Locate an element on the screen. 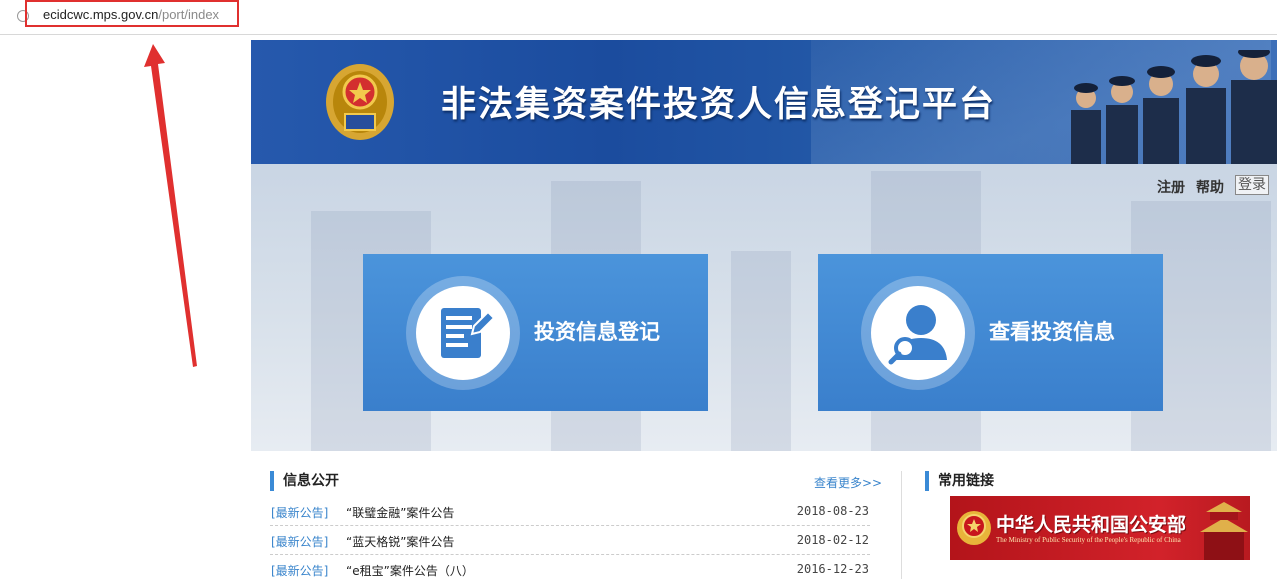 This screenshot has width=1277, height=584. info-section-title: 信息公开 is located at coordinates (304, 481).